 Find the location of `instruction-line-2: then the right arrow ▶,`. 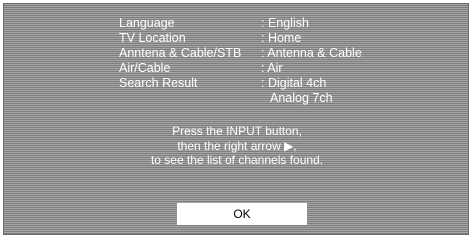

instruction-line-2: then the right arrow ▶, is located at coordinates (237, 145).